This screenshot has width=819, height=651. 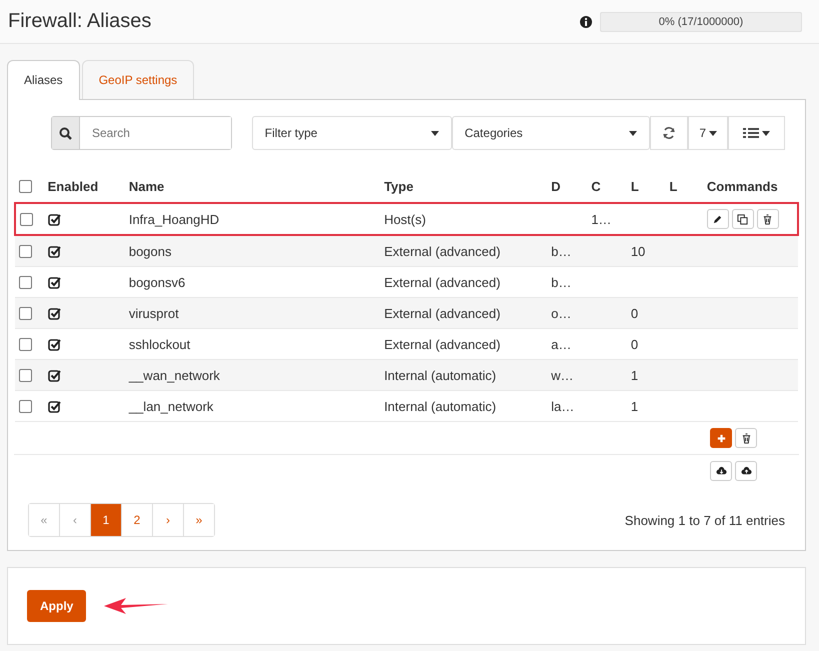 I want to click on table-cell: virusprot, so click(x=153, y=313).